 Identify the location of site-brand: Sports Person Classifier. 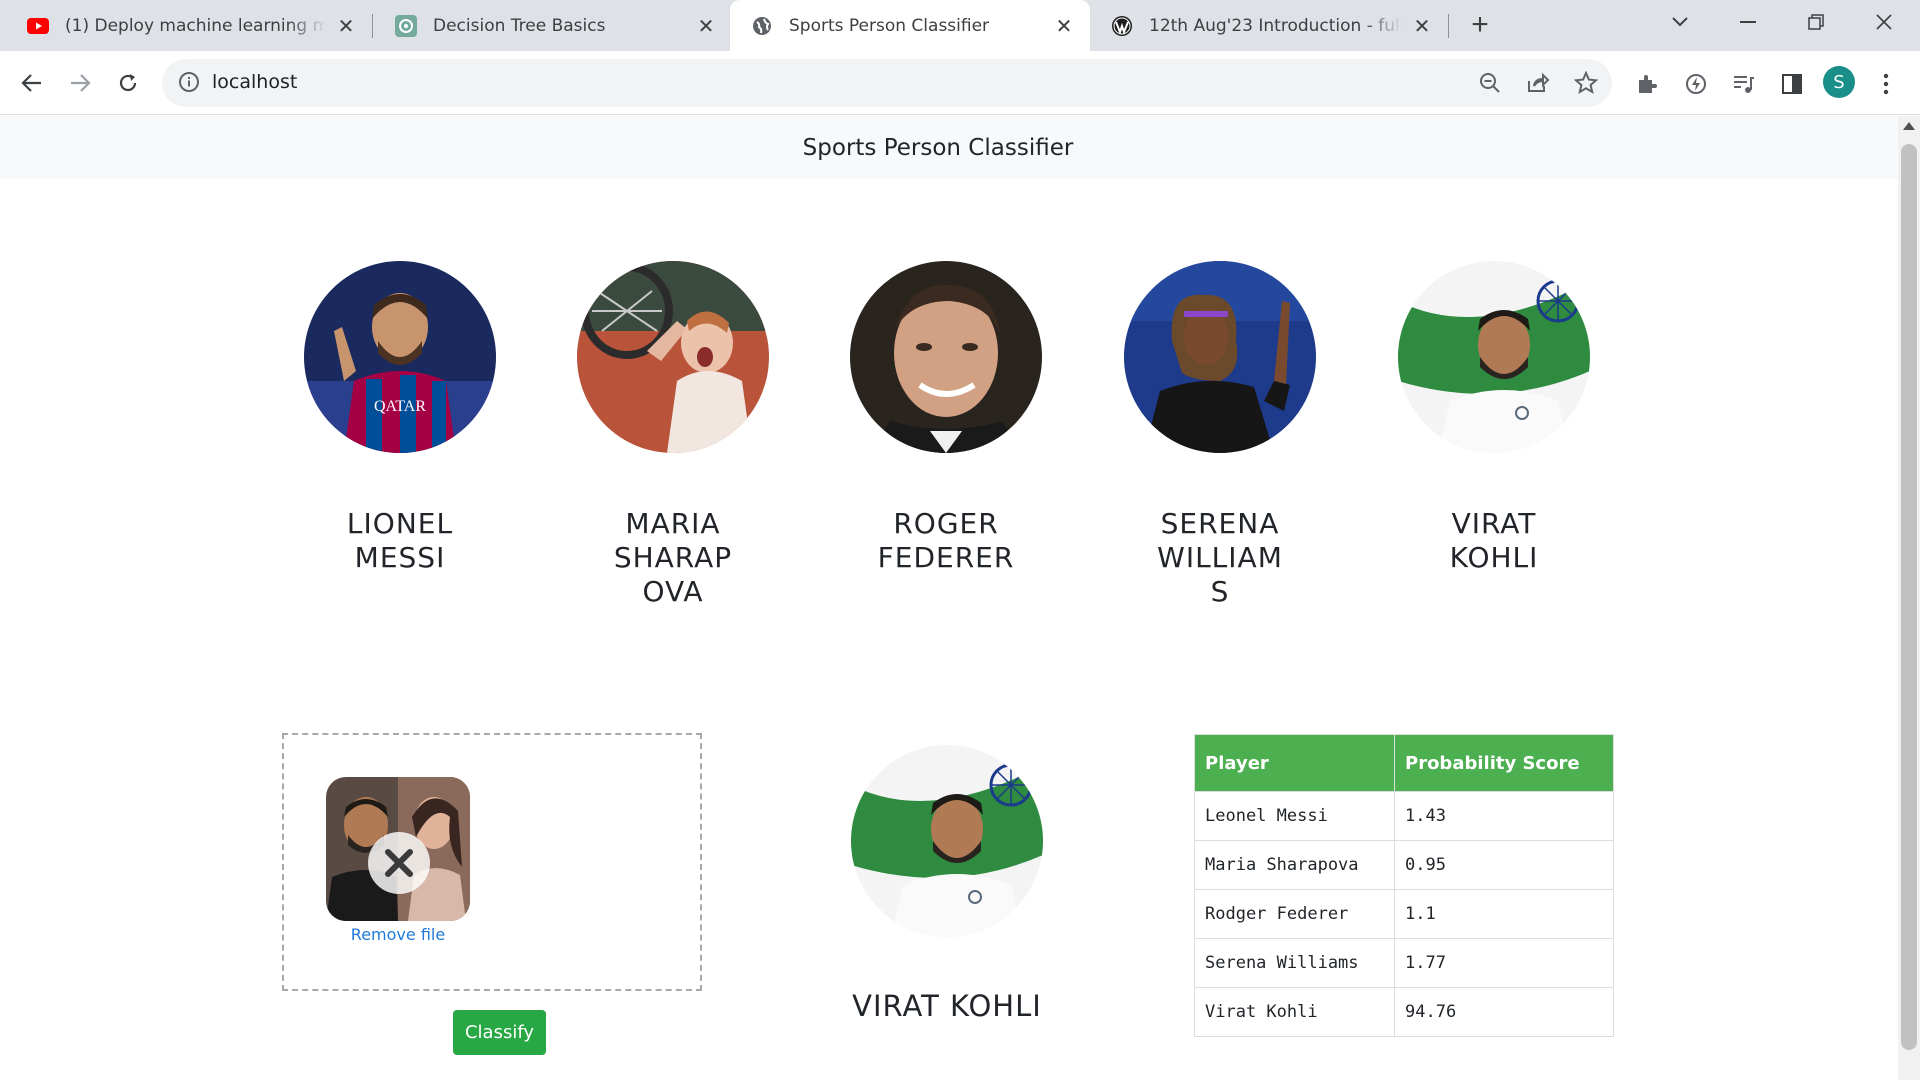
(938, 148).